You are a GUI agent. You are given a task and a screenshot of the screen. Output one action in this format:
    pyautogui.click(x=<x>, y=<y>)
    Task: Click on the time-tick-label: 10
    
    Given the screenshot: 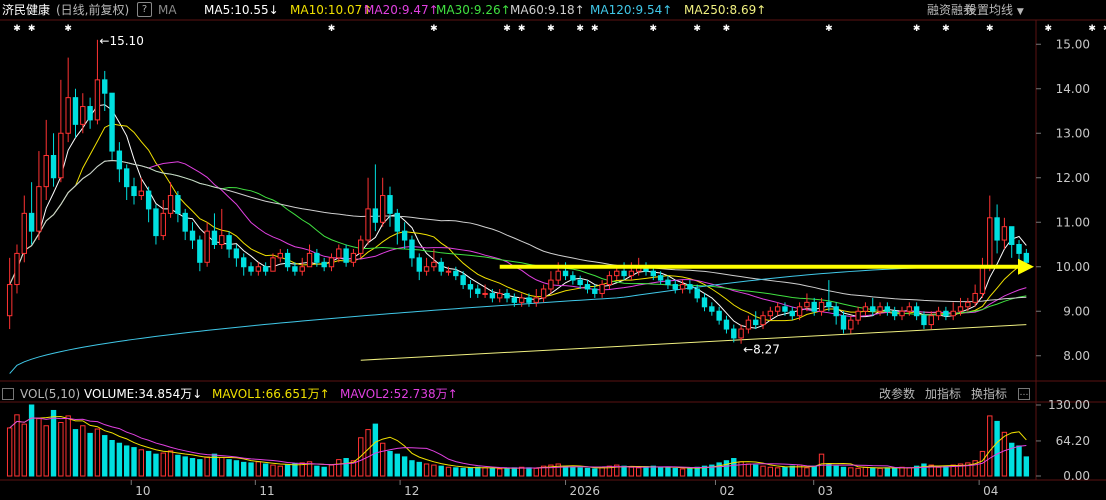 What is the action you would take?
    pyautogui.click(x=142, y=491)
    